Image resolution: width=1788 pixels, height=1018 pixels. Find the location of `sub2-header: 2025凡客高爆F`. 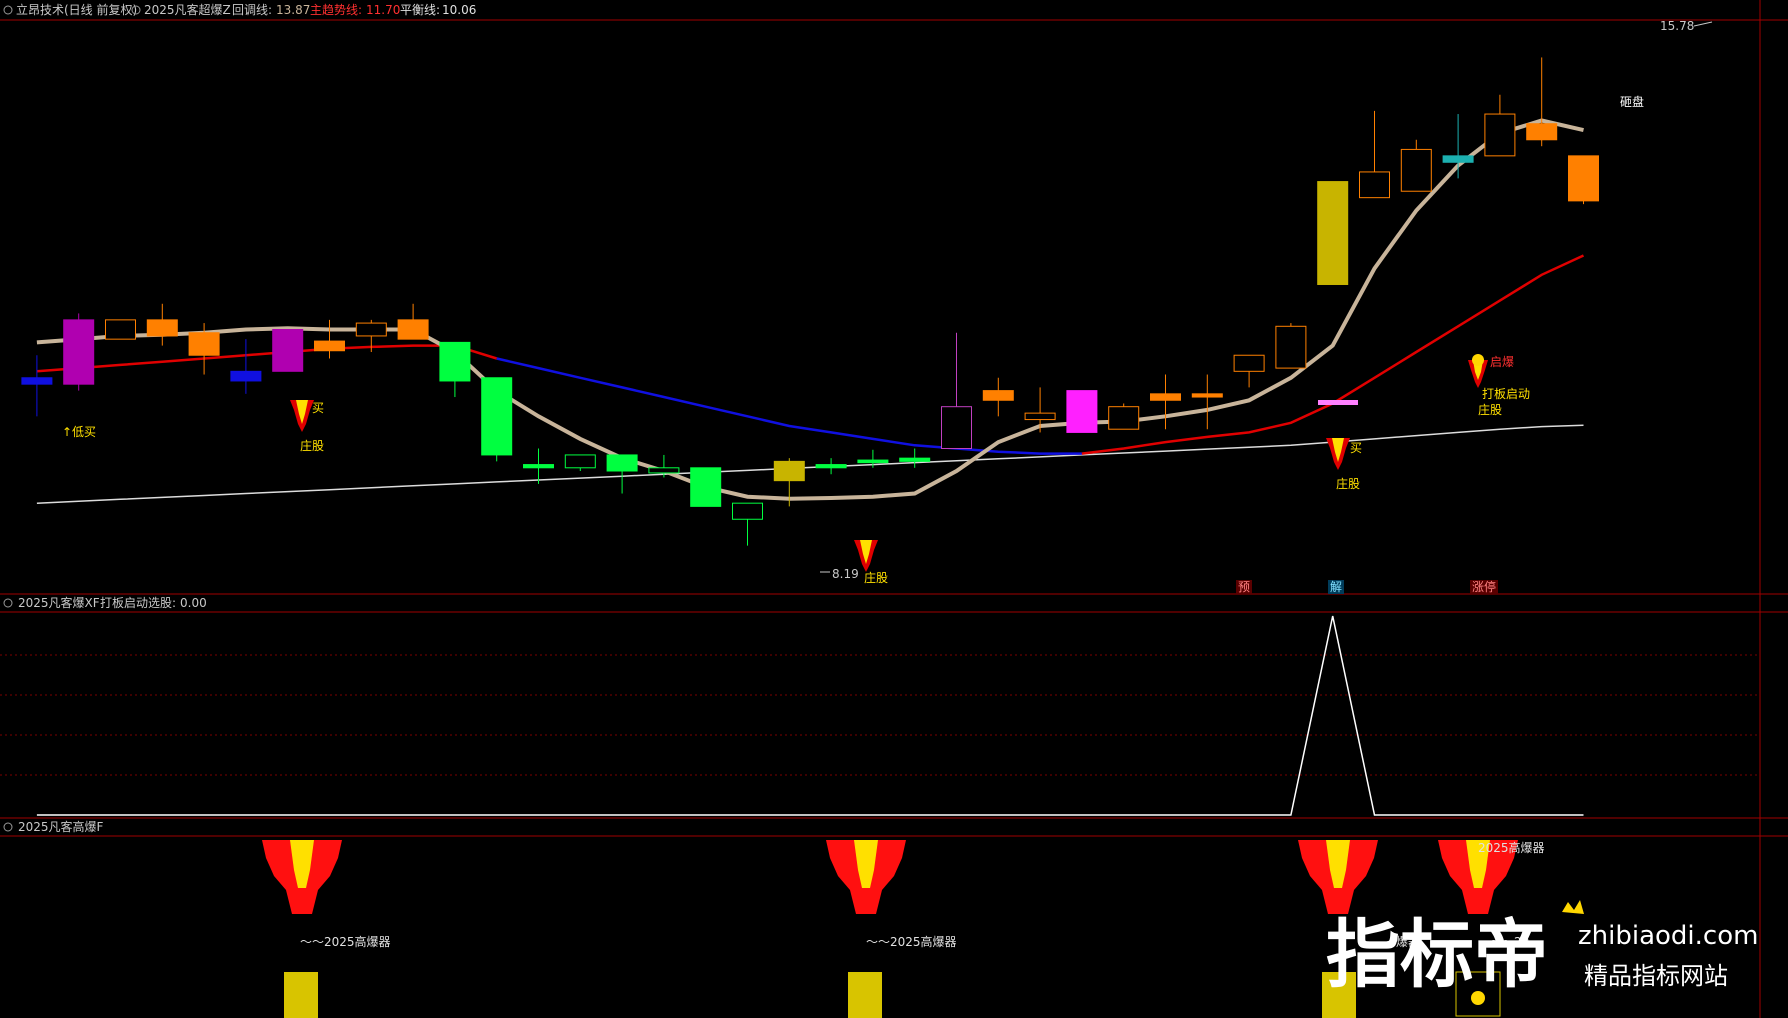

sub2-header: 2025凡客高爆F is located at coordinates (53, 826).